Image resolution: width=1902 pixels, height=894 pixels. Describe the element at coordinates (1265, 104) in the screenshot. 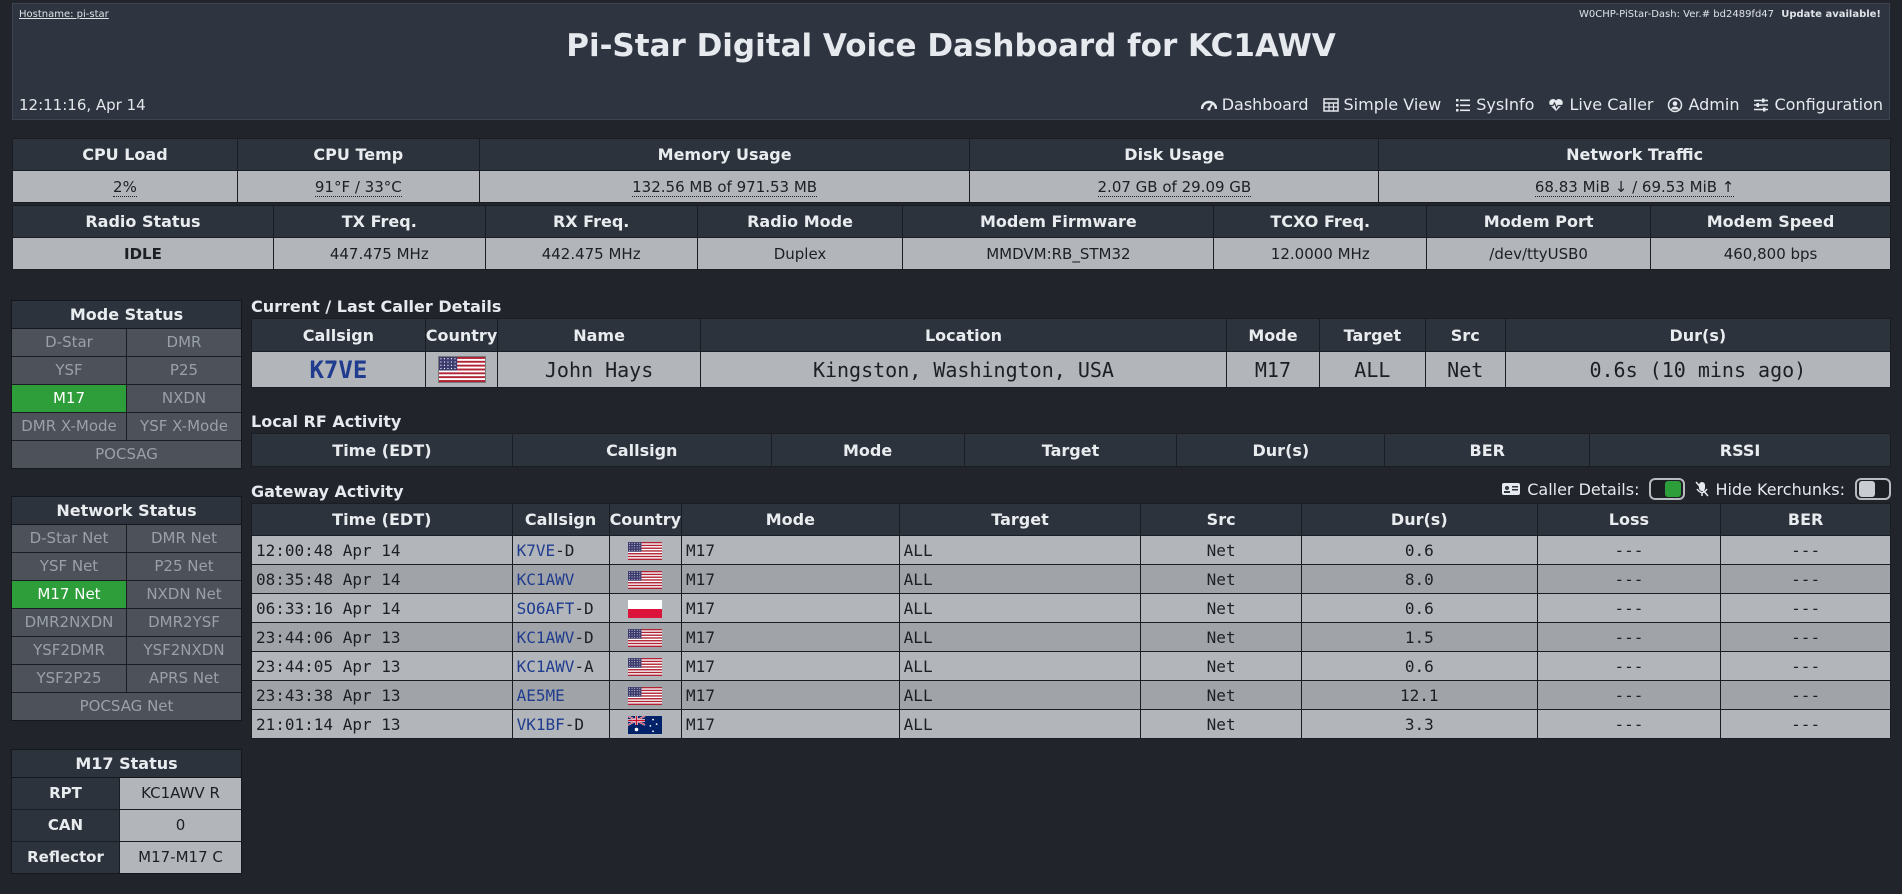

I see `nav-label: Dashboard` at that location.